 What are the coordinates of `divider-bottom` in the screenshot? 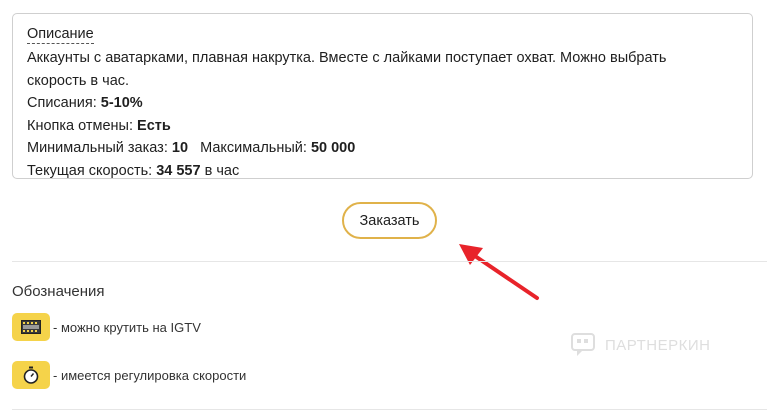 It's located at (389, 409).